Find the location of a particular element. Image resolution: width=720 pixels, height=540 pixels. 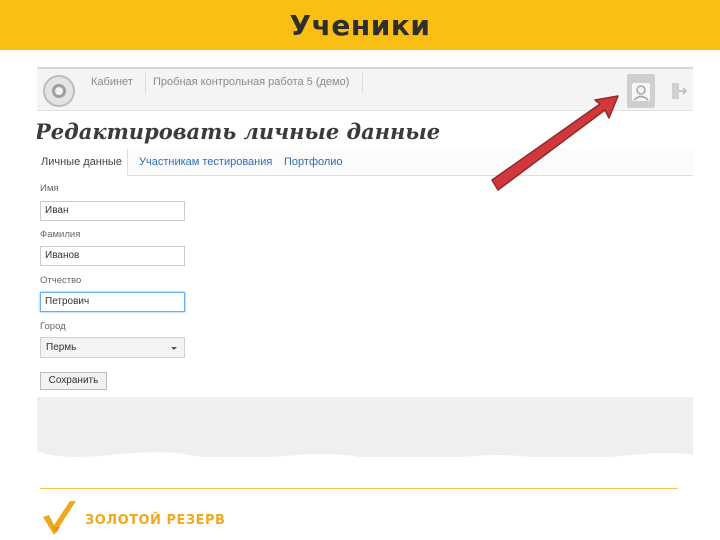

red-pointer-arrow-icon is located at coordinates (555, 143).